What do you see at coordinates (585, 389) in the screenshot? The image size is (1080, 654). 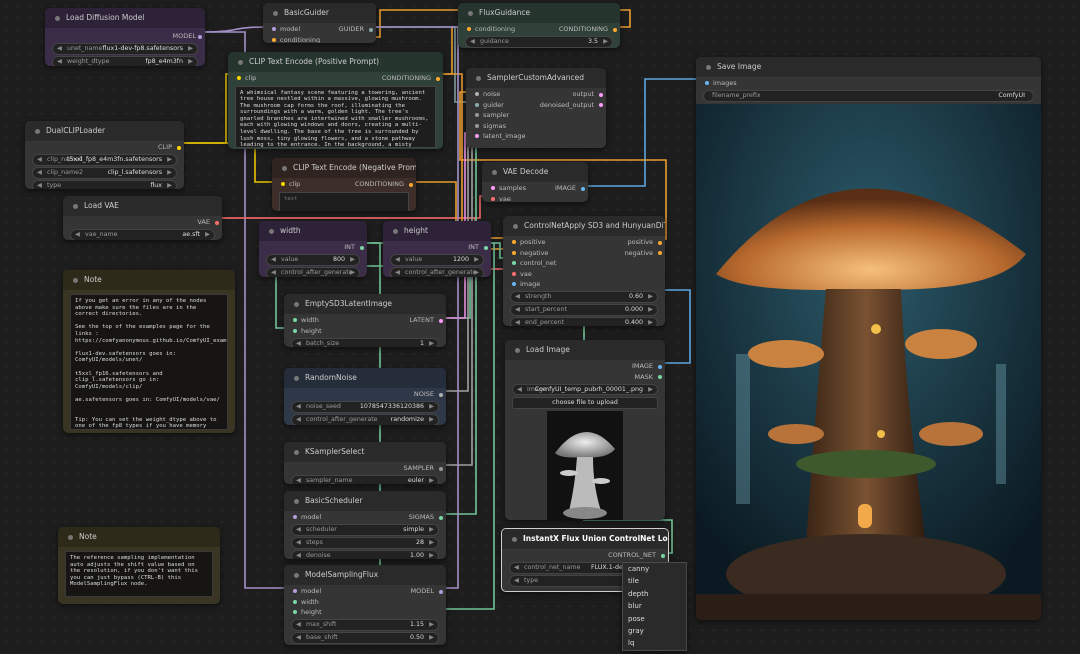 I see `widget-image: ◀ image ComfyUI_temp_pubrh_00001_.png ▶` at bounding box center [585, 389].